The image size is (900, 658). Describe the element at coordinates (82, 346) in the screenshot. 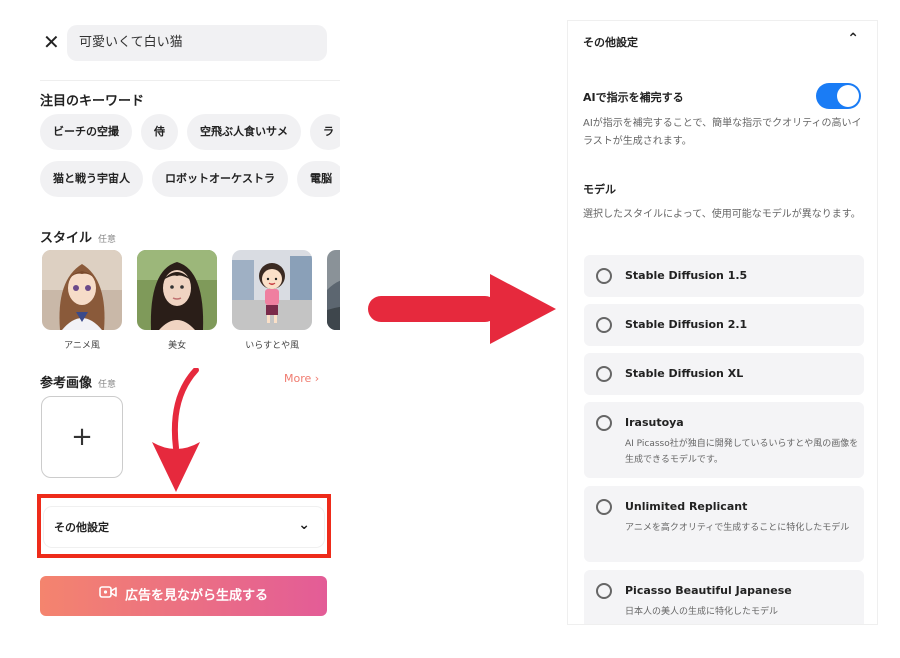

I see `style-label: アニメ風` at that location.